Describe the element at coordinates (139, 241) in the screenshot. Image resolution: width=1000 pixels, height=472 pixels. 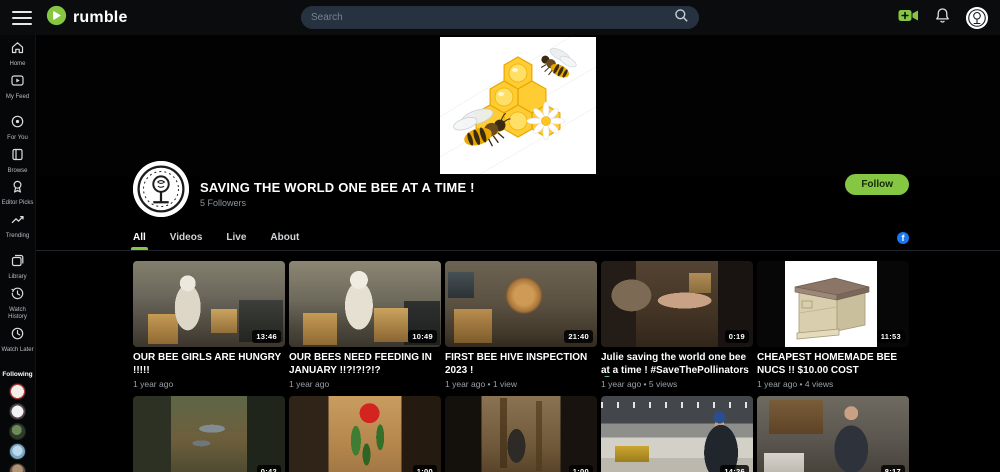
I see `tab-all: All` at that location.